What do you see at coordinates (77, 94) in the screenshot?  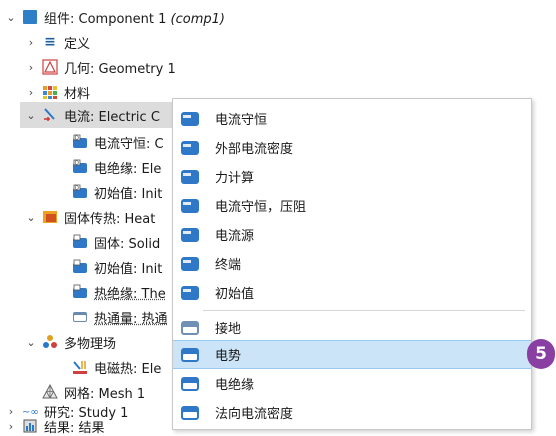 I see `materials-label: 材料` at bounding box center [77, 94].